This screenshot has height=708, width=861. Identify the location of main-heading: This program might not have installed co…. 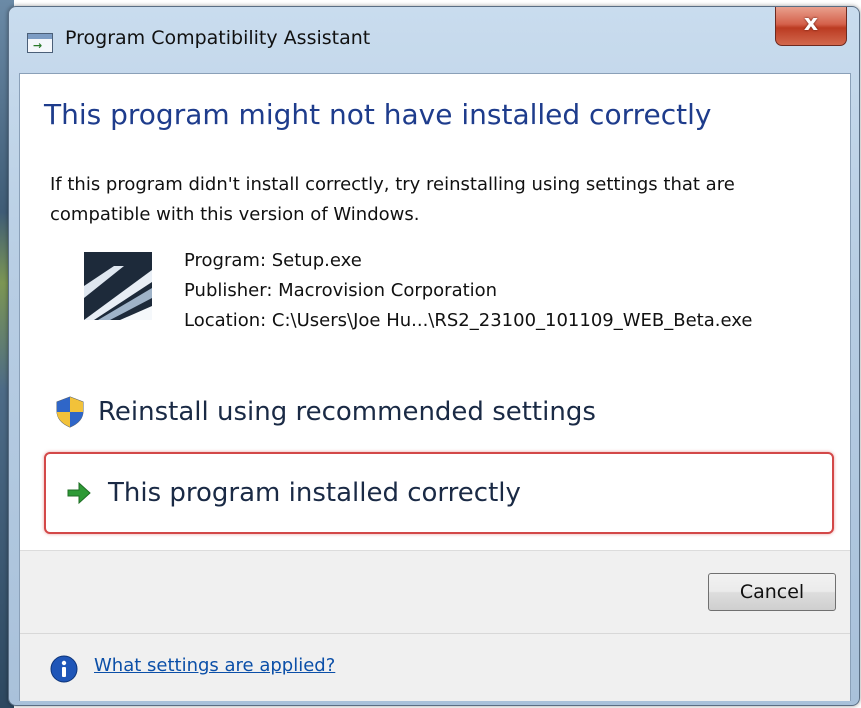
(378, 114).